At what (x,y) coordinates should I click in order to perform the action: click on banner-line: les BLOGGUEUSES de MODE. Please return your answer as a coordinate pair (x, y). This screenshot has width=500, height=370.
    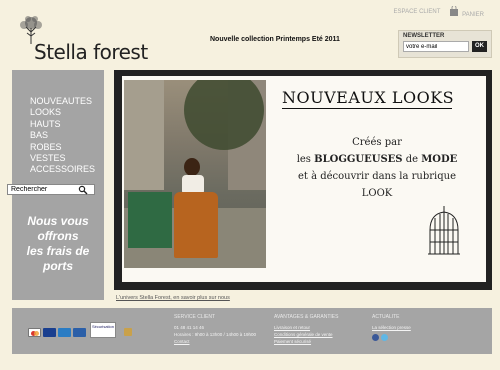
    Looking at the image, I should click on (377, 159).